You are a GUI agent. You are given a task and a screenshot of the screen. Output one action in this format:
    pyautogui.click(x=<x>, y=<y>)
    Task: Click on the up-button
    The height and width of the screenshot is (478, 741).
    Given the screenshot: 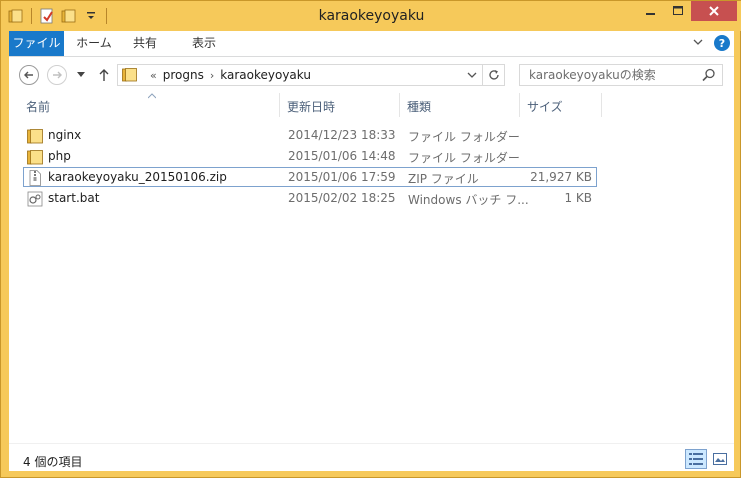 What is the action you would take?
    pyautogui.click(x=104, y=75)
    